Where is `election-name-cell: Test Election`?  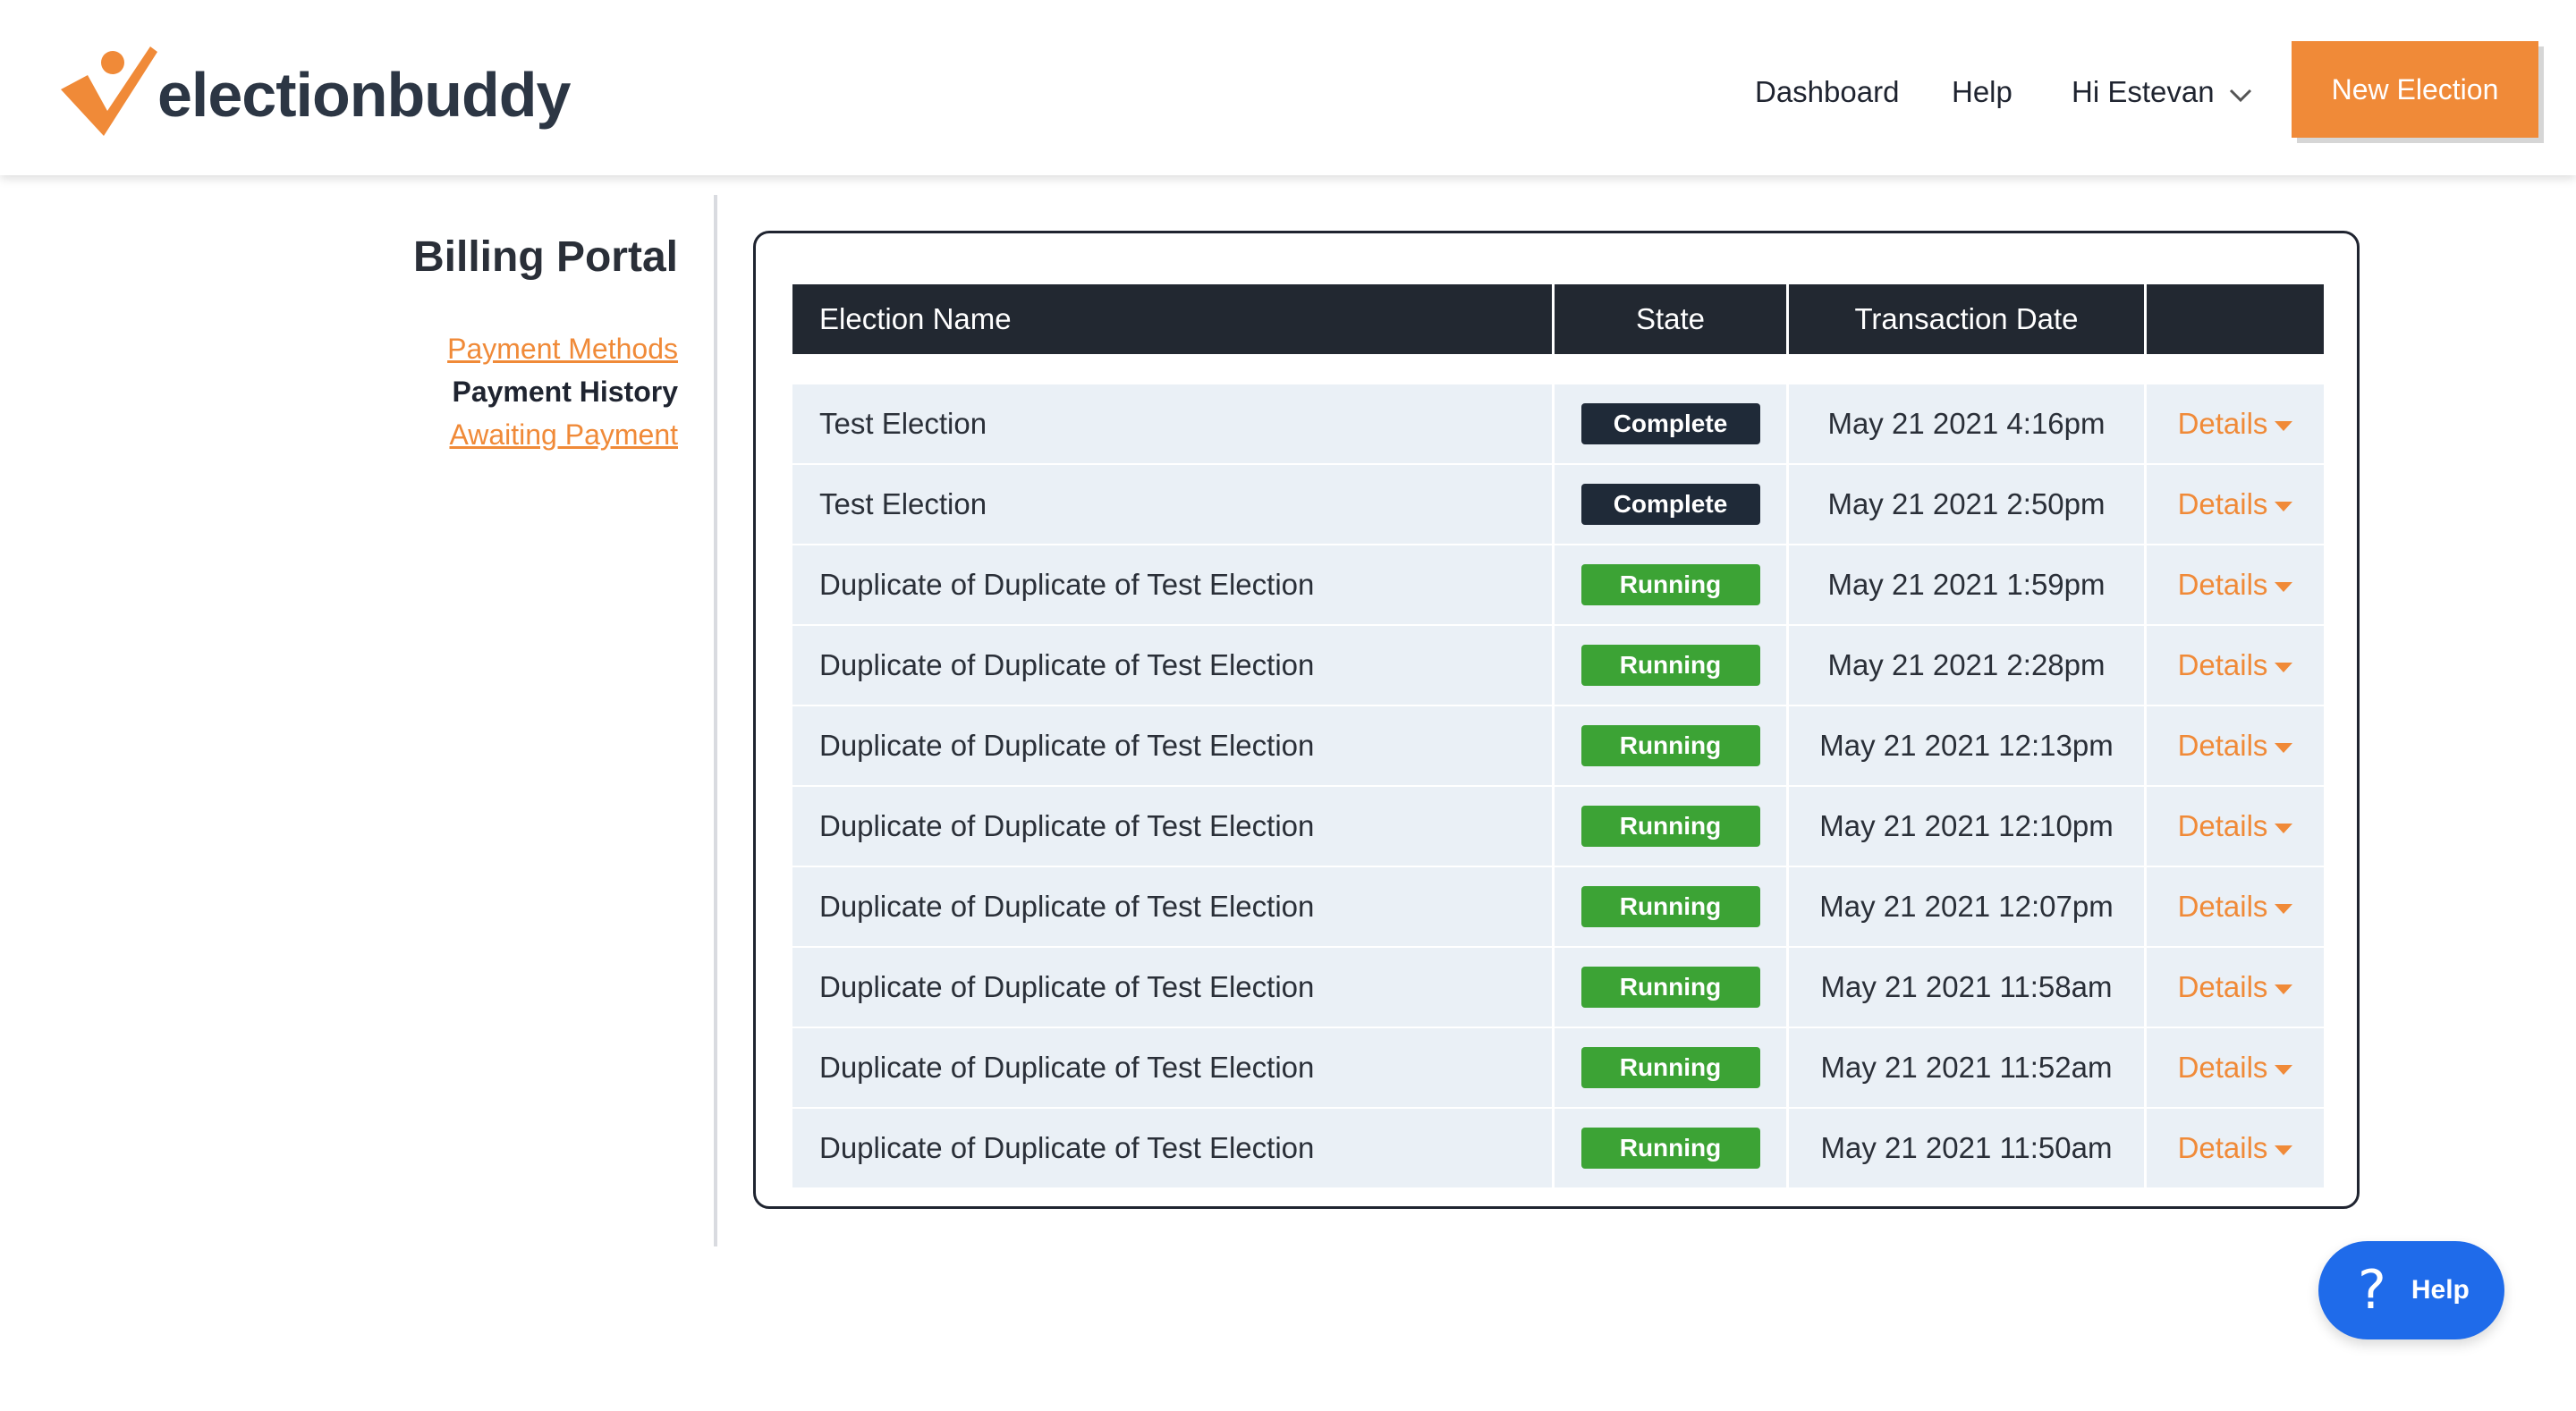 election-name-cell: Test Election is located at coordinates (1173, 505).